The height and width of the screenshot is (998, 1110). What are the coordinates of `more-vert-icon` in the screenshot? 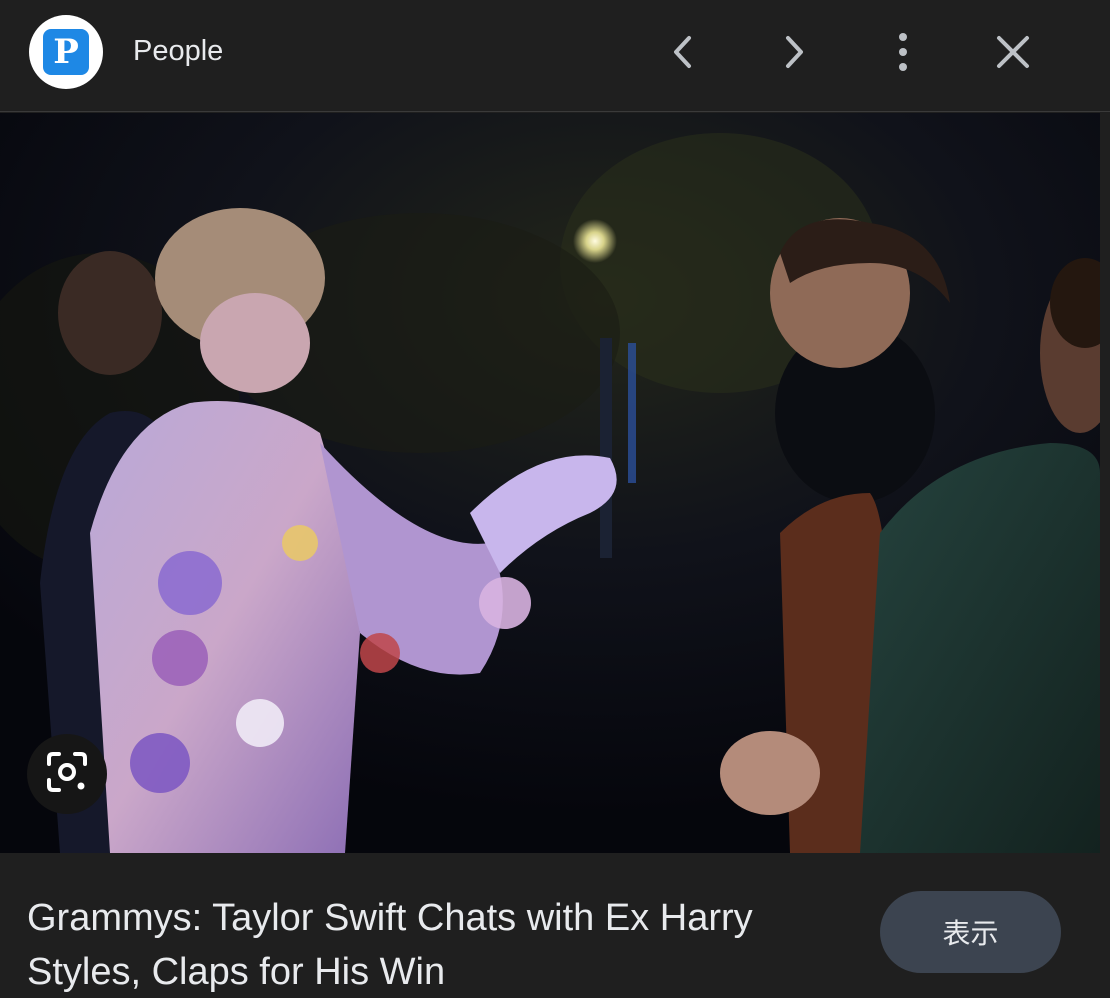 It's located at (903, 52).